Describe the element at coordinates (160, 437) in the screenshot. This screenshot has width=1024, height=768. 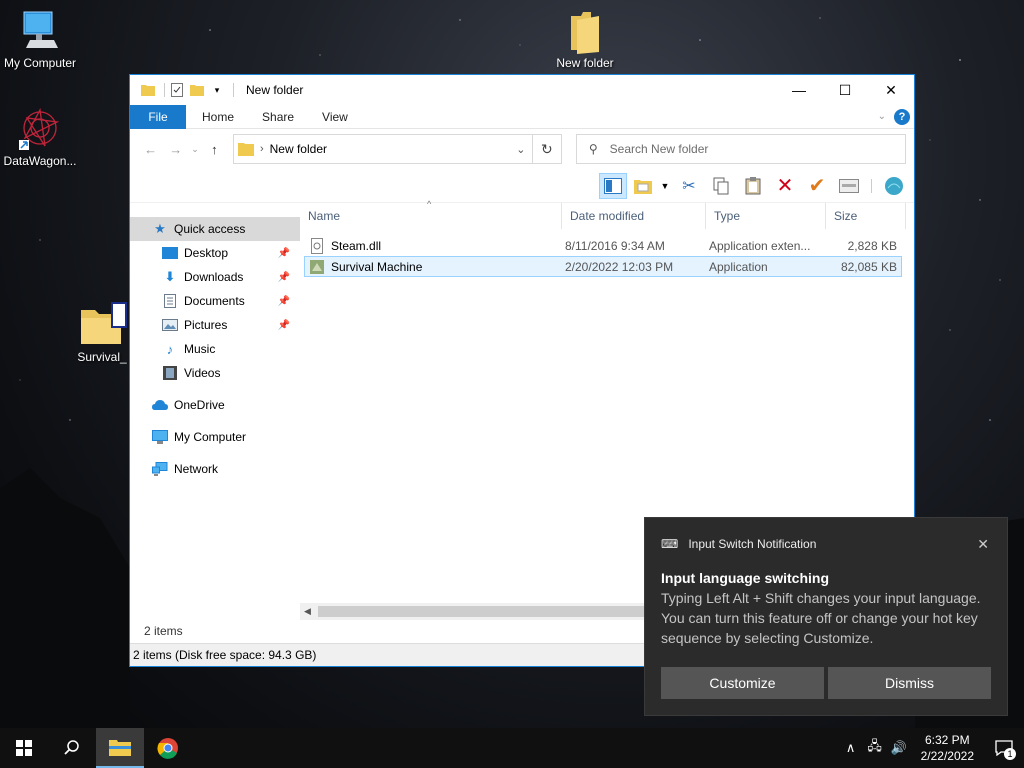
I see `computer-icon` at that location.